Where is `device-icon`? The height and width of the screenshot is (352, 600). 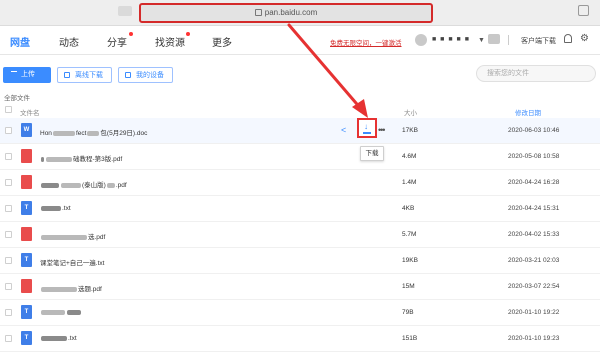 device-icon is located at coordinates (128, 75).